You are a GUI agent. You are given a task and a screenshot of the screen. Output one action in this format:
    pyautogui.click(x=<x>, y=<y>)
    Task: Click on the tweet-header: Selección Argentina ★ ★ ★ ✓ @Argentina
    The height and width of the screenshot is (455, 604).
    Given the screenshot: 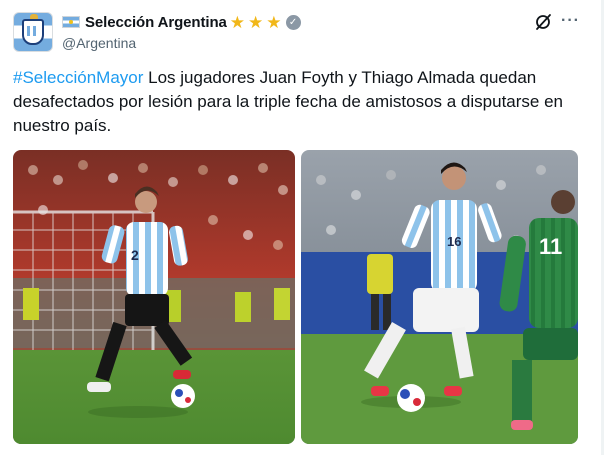 What is the action you would take?
    pyautogui.click(x=181, y=32)
    